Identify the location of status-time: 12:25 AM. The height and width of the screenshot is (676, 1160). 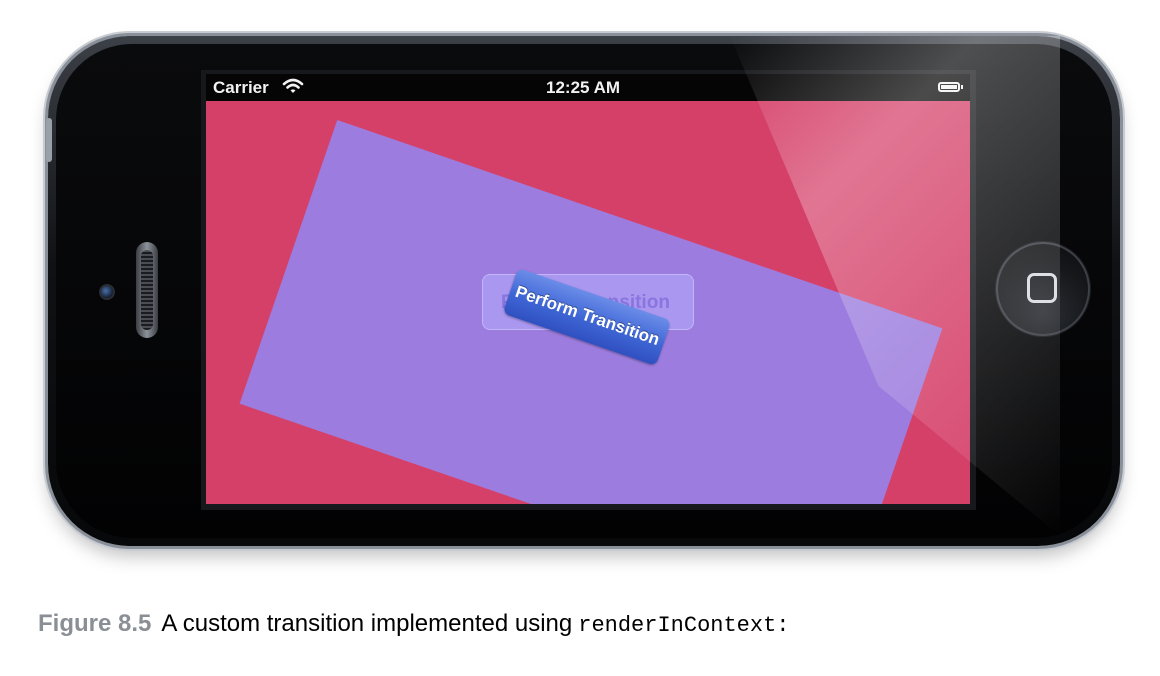
(583, 87).